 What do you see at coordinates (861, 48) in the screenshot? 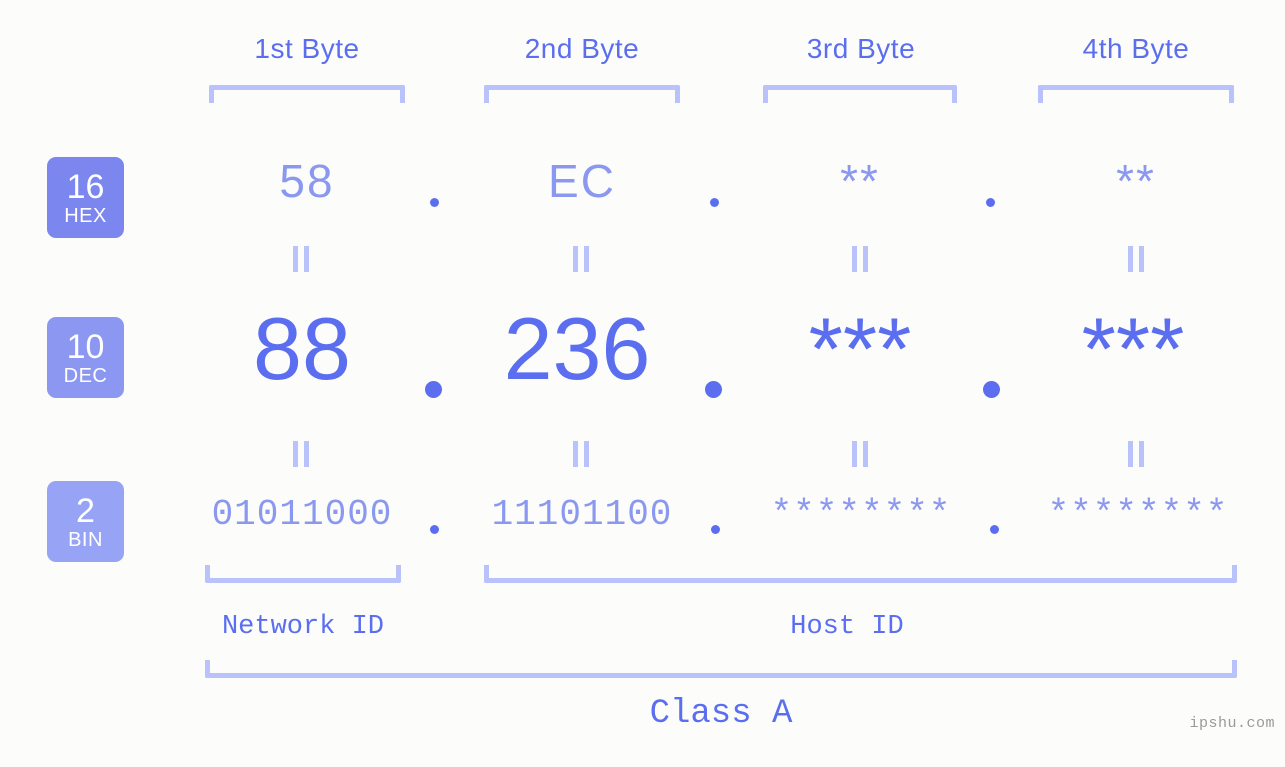
I see `byte-label-3: 3rd Byte` at bounding box center [861, 48].